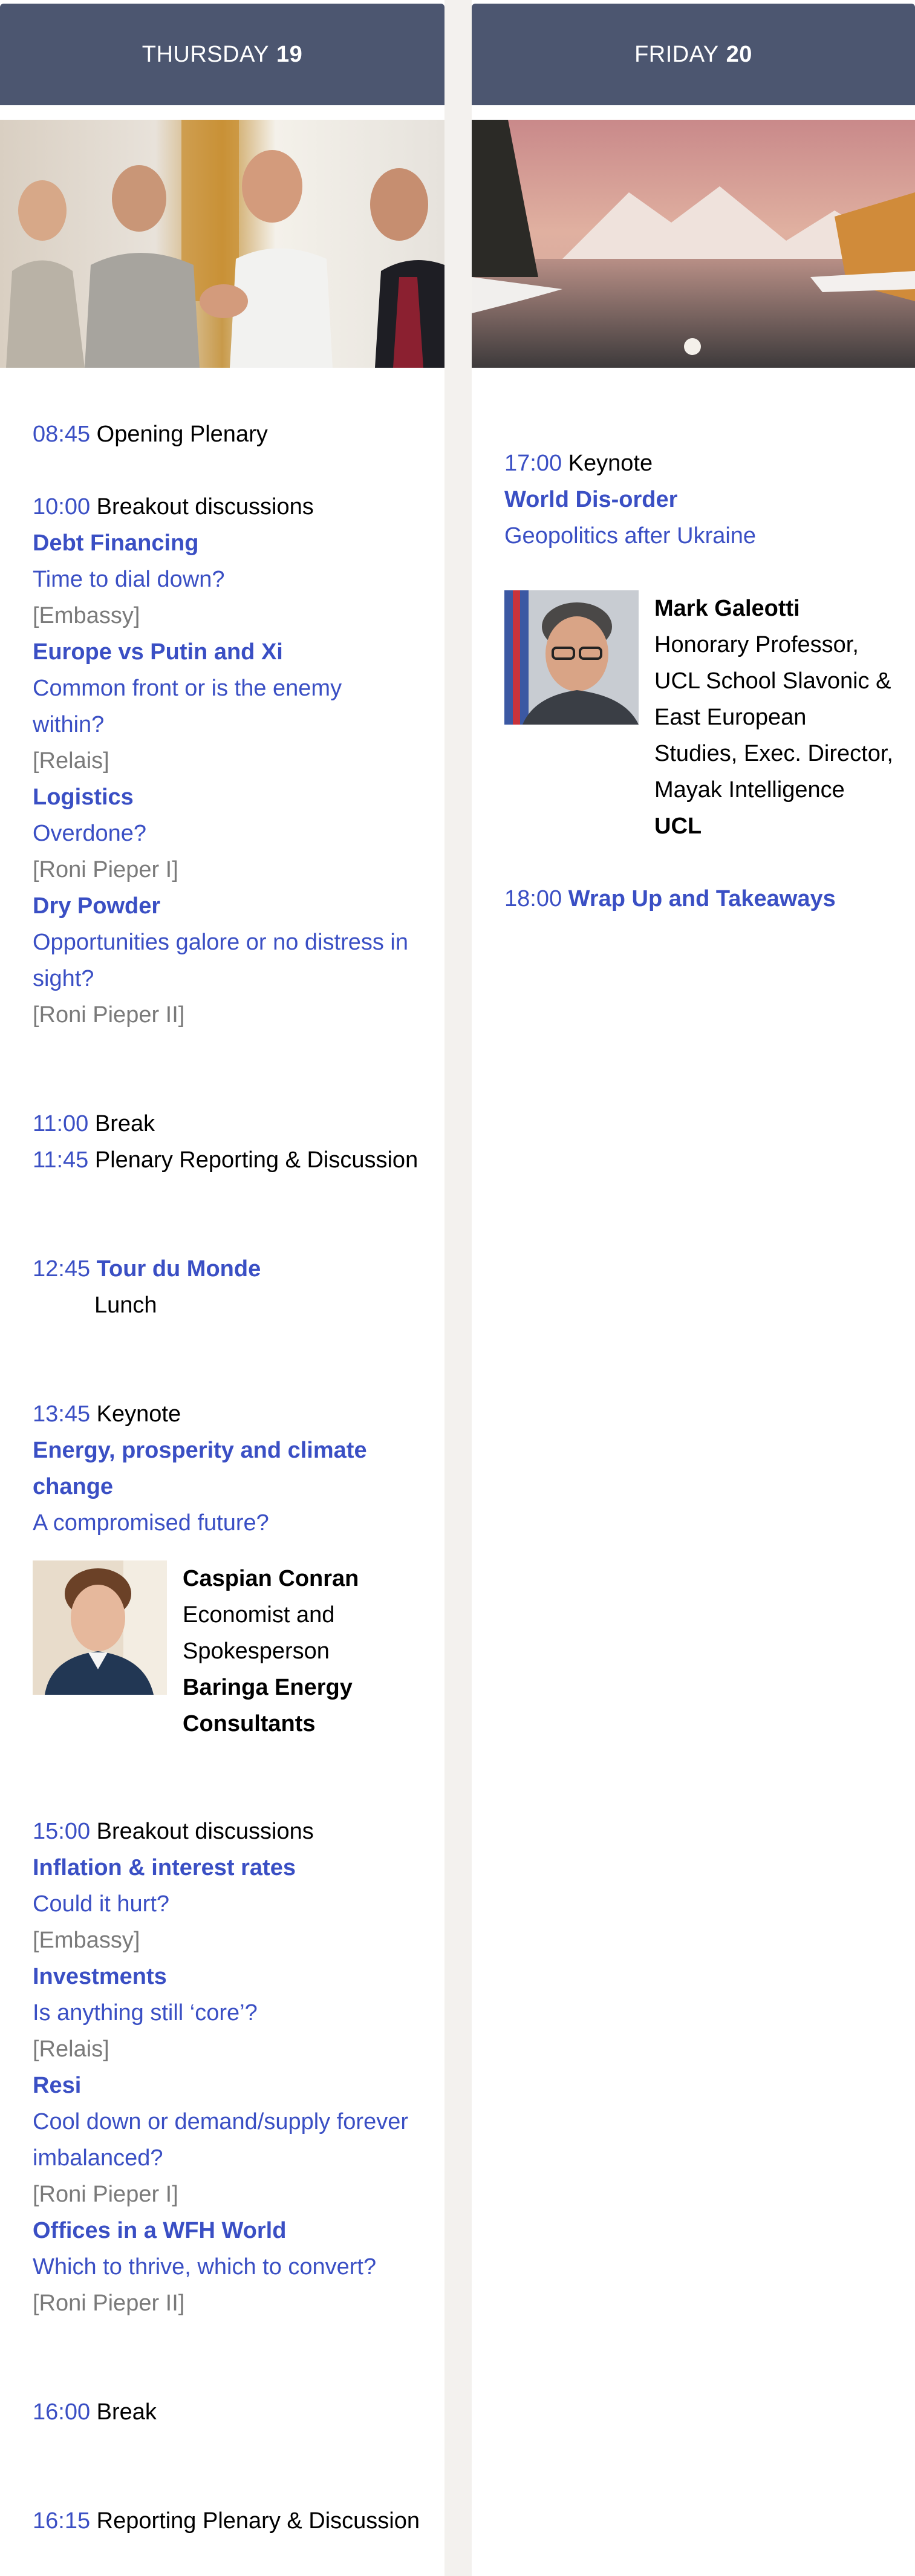 The height and width of the screenshot is (2576, 915). What do you see at coordinates (182, 434) in the screenshot?
I see `label: Opening Plenary` at bounding box center [182, 434].